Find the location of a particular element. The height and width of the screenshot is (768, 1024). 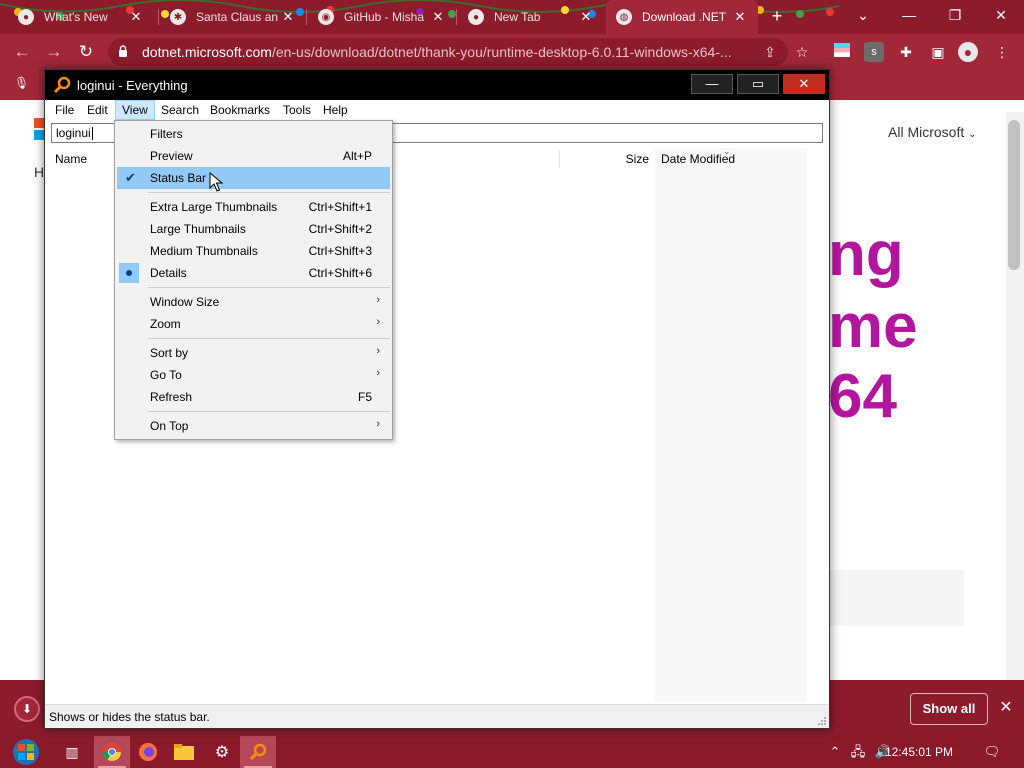

settings-gear-icon: ⚙ is located at coordinates (222, 752).